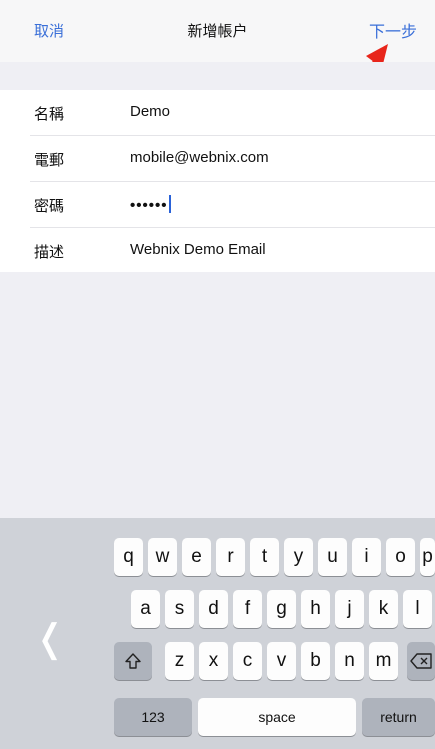 The width and height of the screenshot is (435, 749). I want to click on key-d: d, so click(213, 609).